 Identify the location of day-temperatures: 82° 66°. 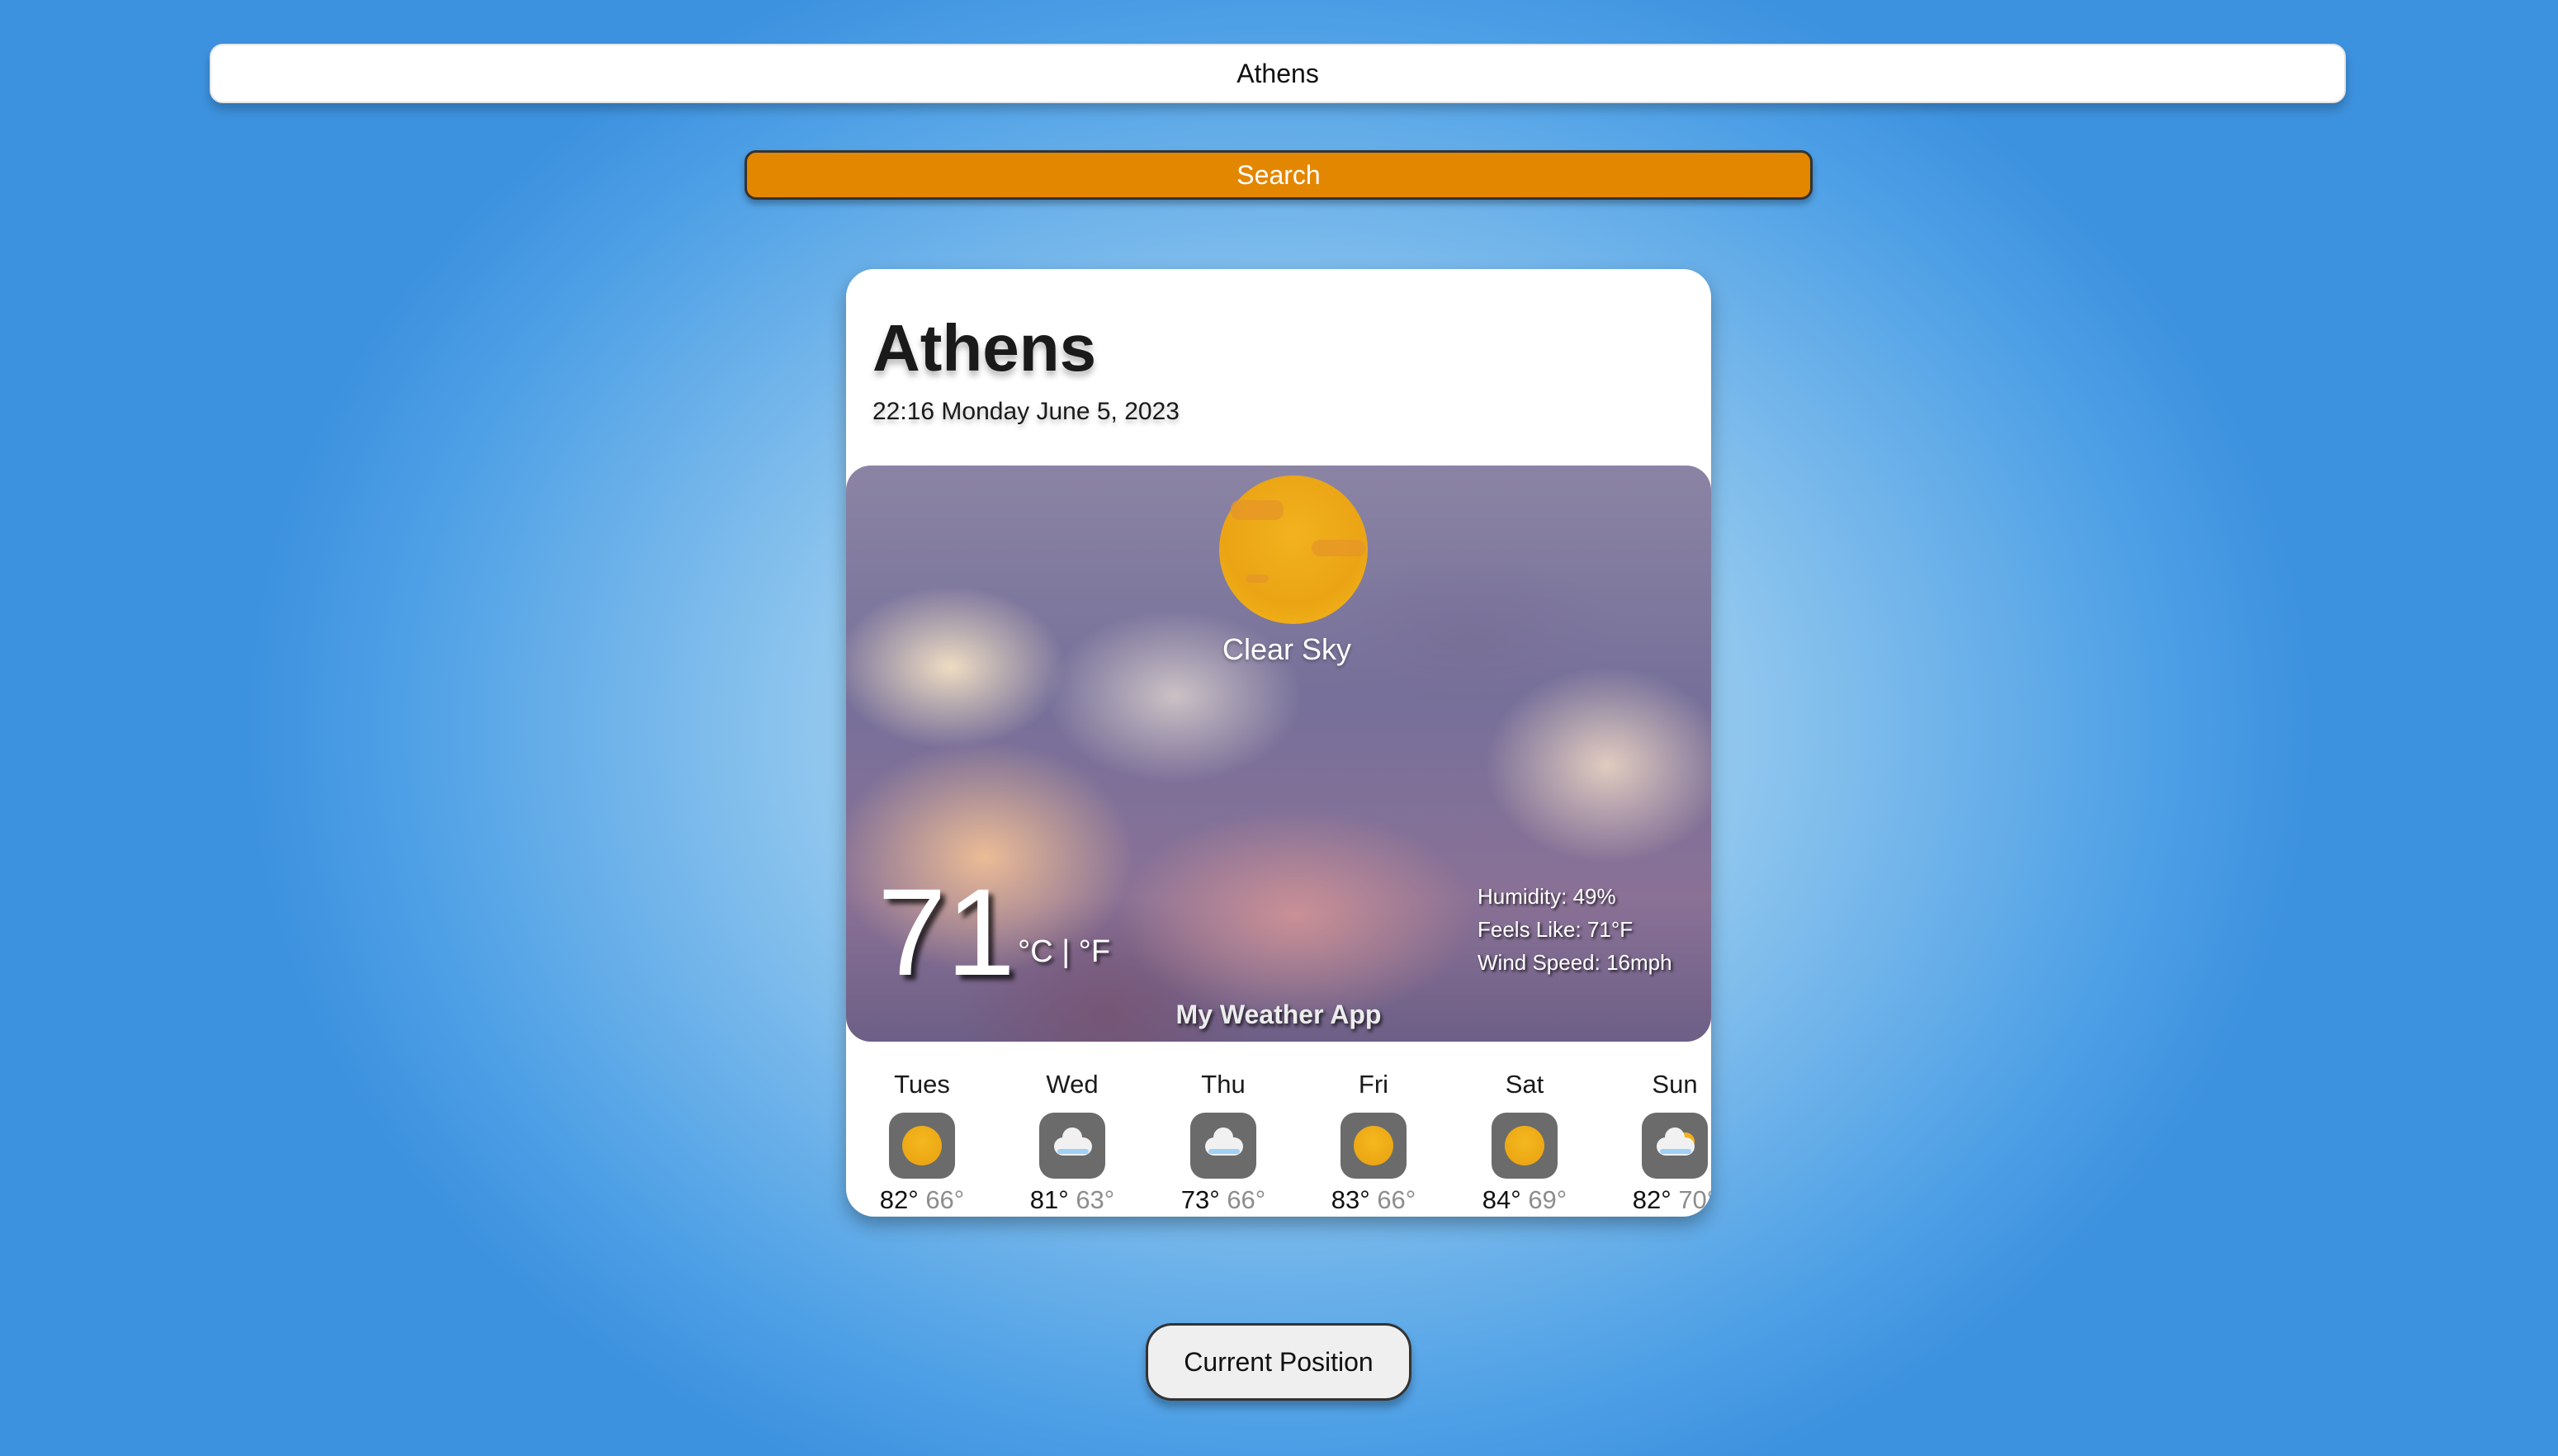
(922, 1200).